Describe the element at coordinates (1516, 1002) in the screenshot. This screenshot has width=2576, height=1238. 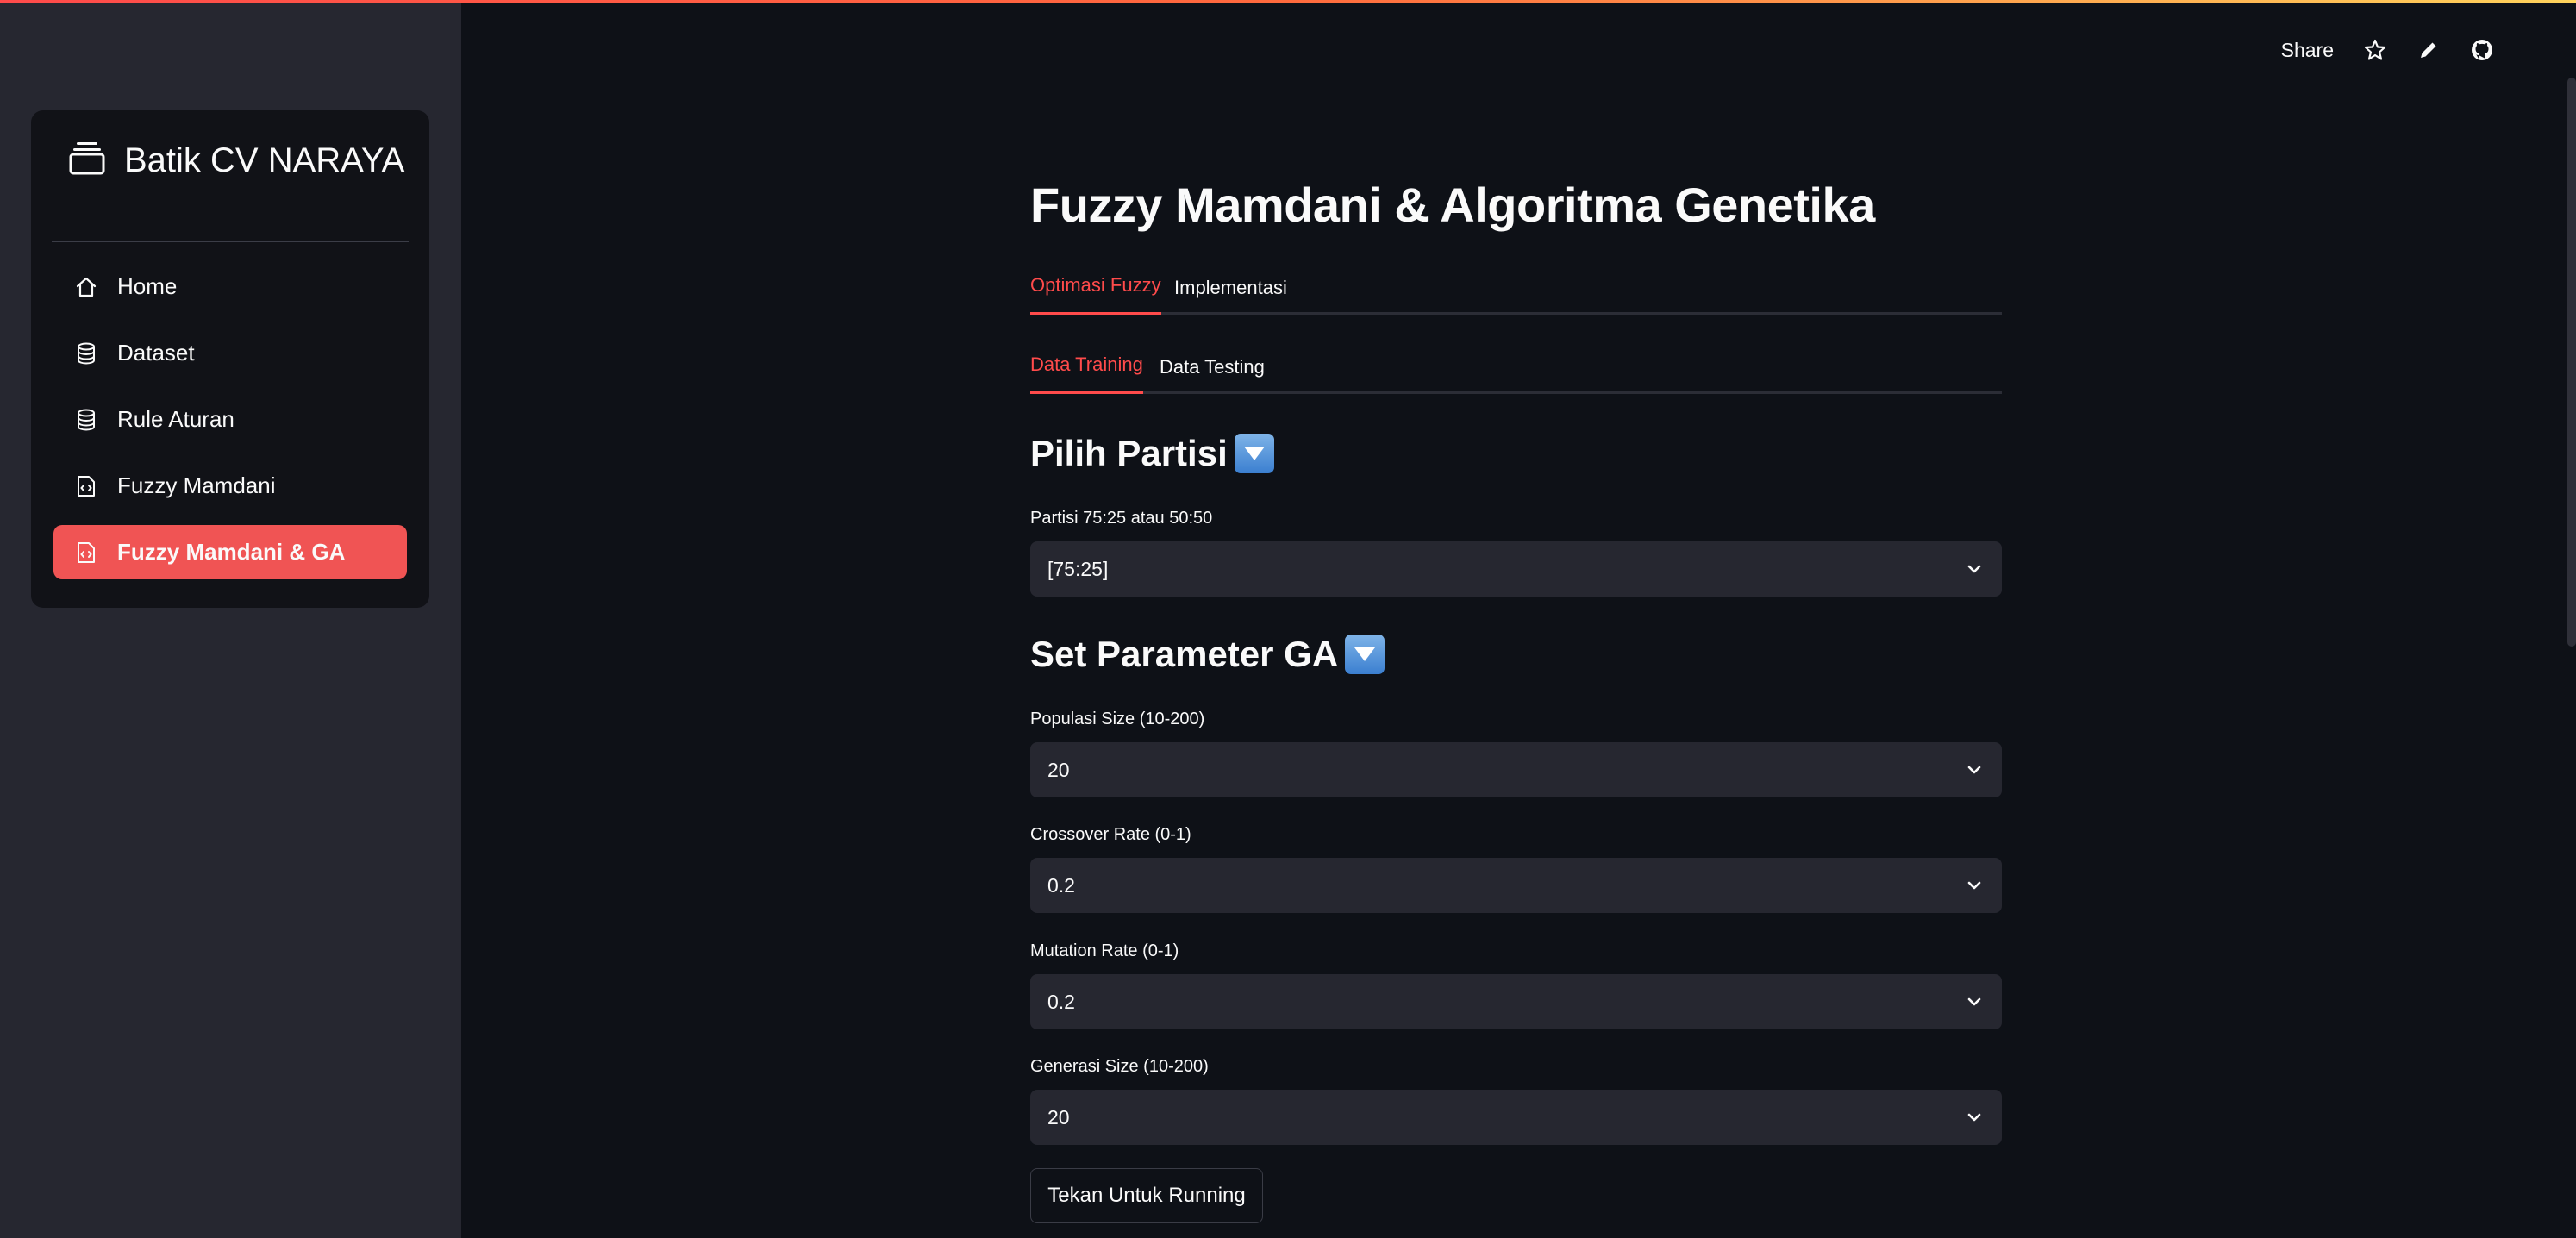
I see `mutation-rate-select: 0.2` at that location.